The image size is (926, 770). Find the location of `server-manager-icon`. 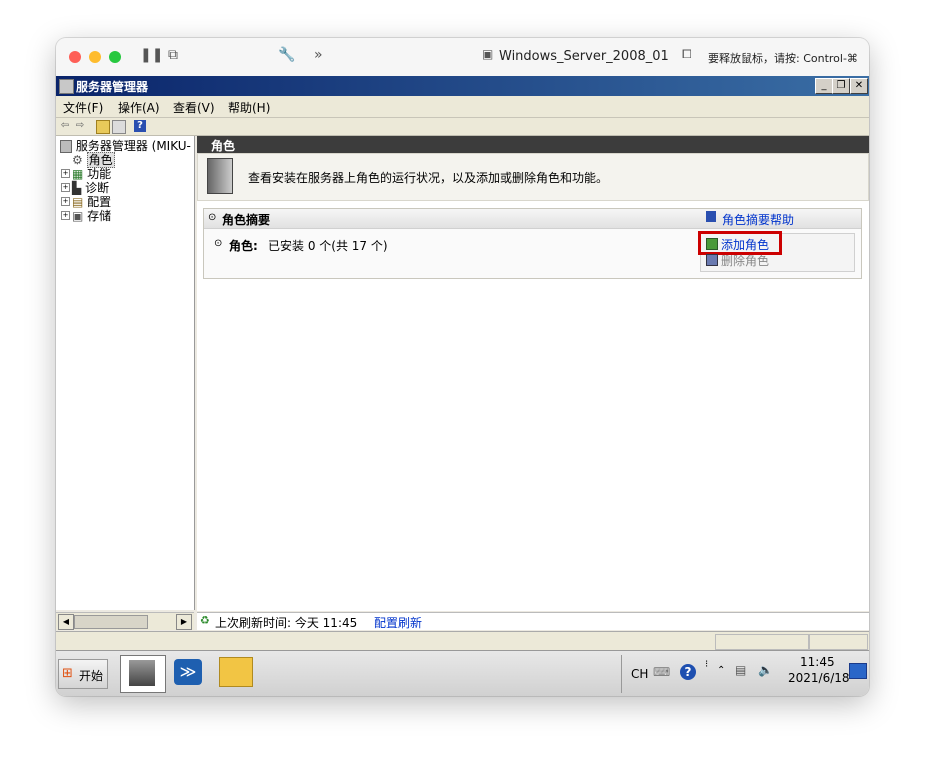

server-manager-icon is located at coordinates (66, 86).